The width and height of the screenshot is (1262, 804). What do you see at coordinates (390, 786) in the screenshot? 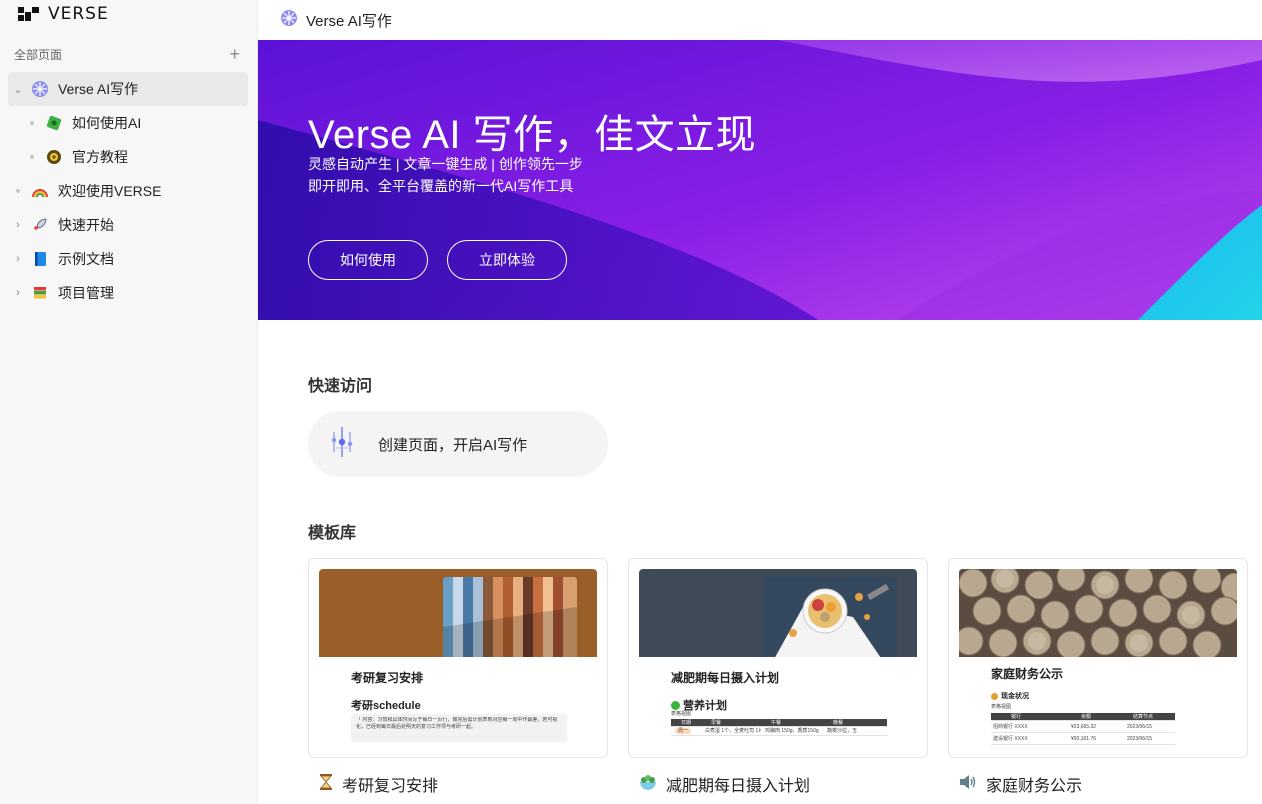
I see `template-label-text: 考研复习安排` at bounding box center [390, 786].